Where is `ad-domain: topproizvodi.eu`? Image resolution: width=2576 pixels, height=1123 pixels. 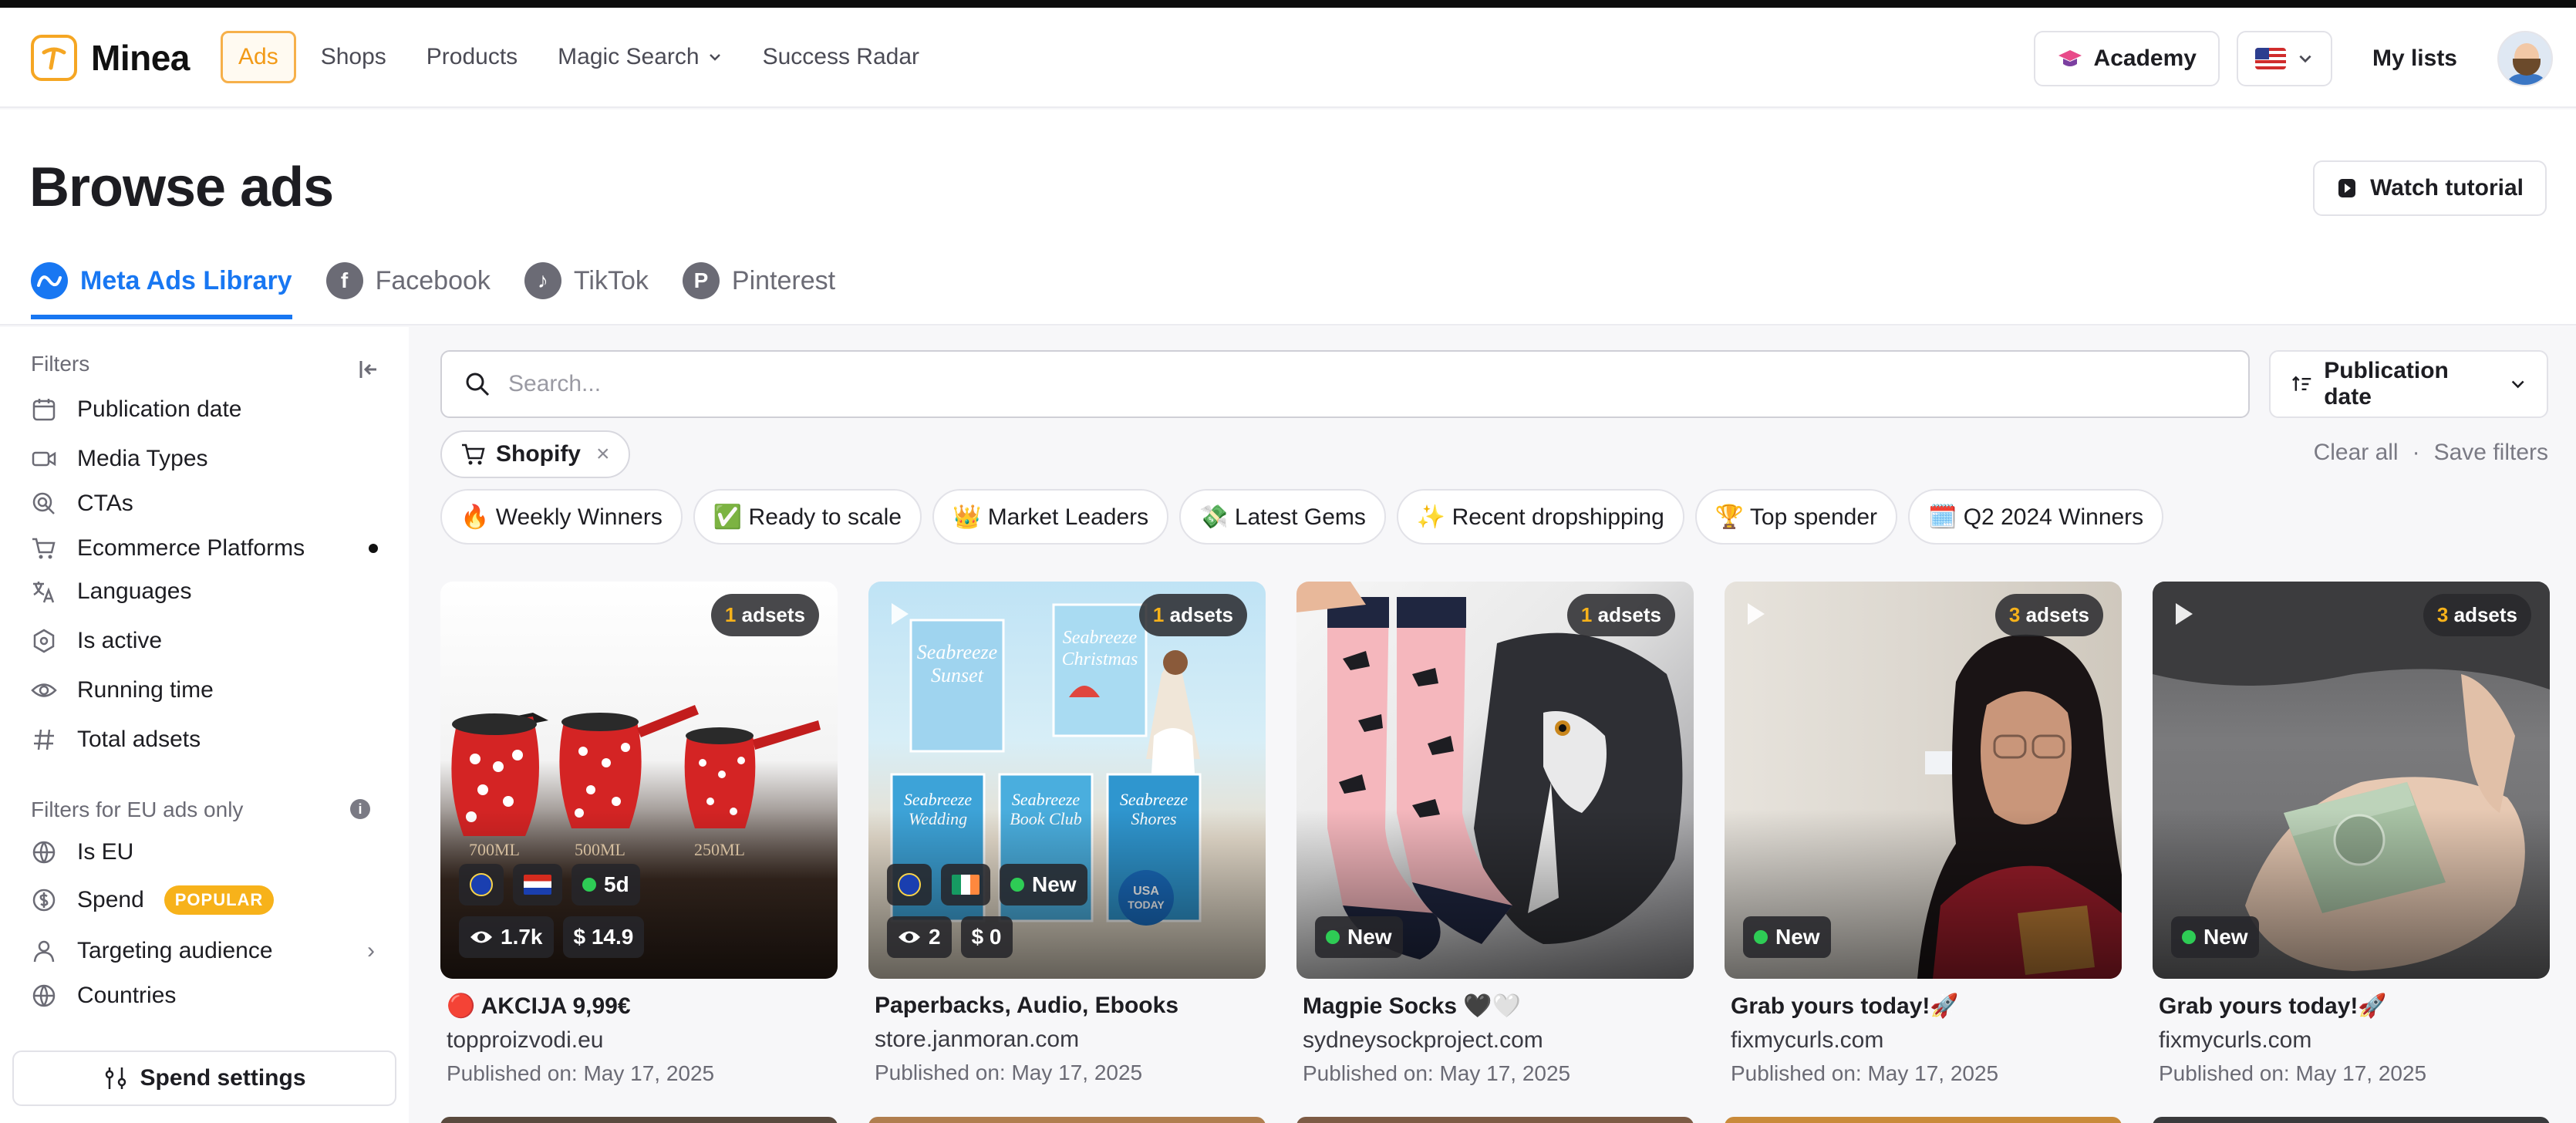 ad-domain: topproizvodi.eu is located at coordinates (639, 1041).